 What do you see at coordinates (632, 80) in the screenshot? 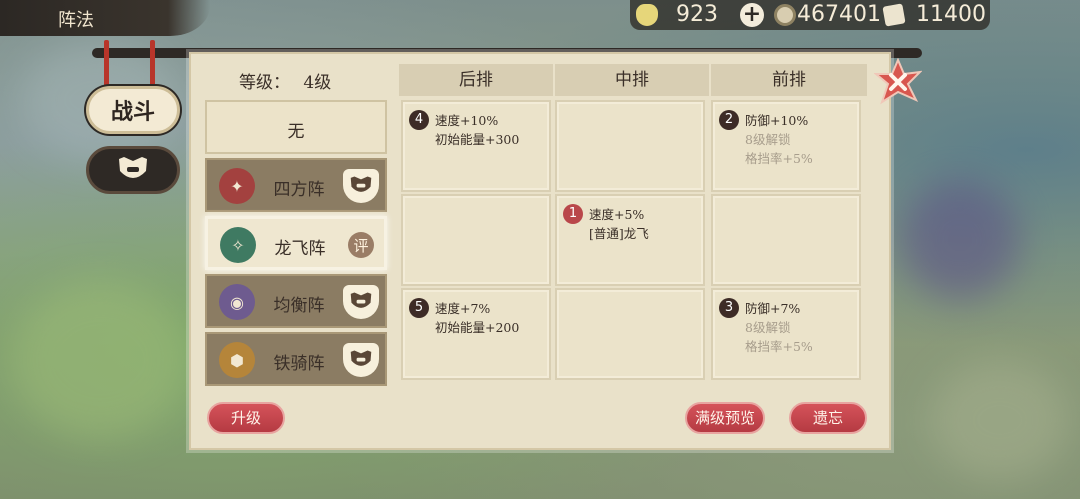
I see `column-header-middle: 中排` at bounding box center [632, 80].